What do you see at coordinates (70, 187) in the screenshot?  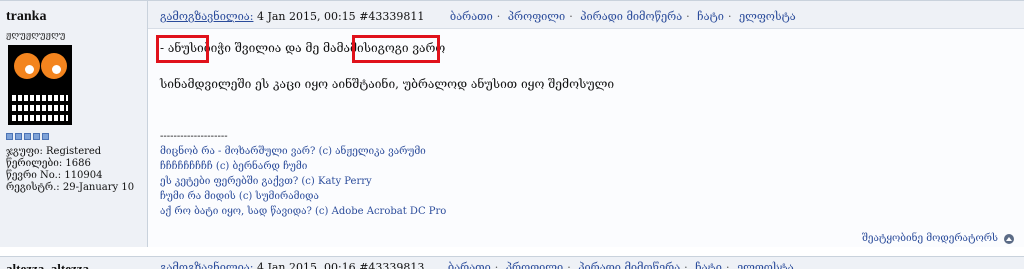 I see `user-registered: რეგისტრ.: 29-January 10` at bounding box center [70, 187].